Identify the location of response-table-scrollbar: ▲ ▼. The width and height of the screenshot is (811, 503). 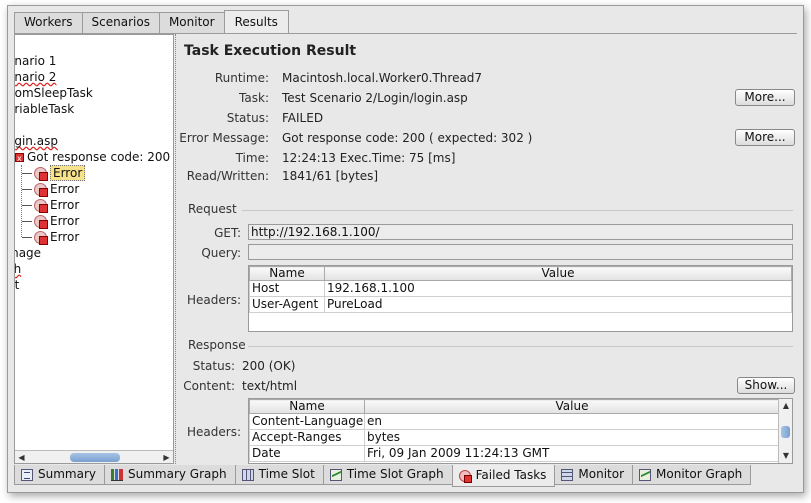
(785, 431).